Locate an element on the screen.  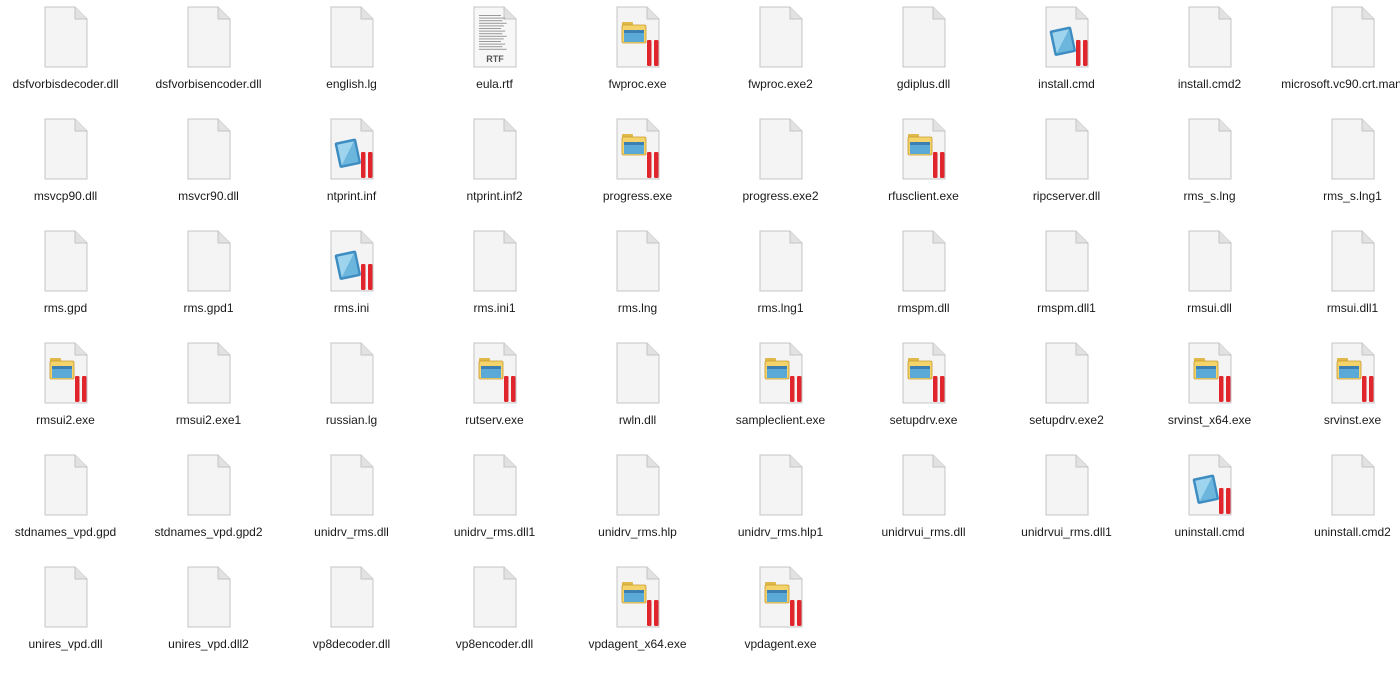
file-name-label: vp8decoder.dll is located at coordinates (351, 644).